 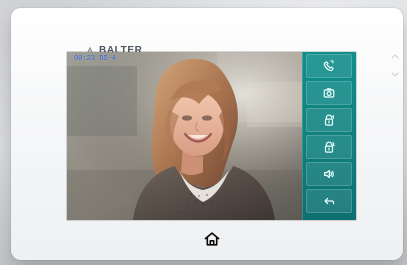 I want to click on control-panel, so click(x=329, y=136).